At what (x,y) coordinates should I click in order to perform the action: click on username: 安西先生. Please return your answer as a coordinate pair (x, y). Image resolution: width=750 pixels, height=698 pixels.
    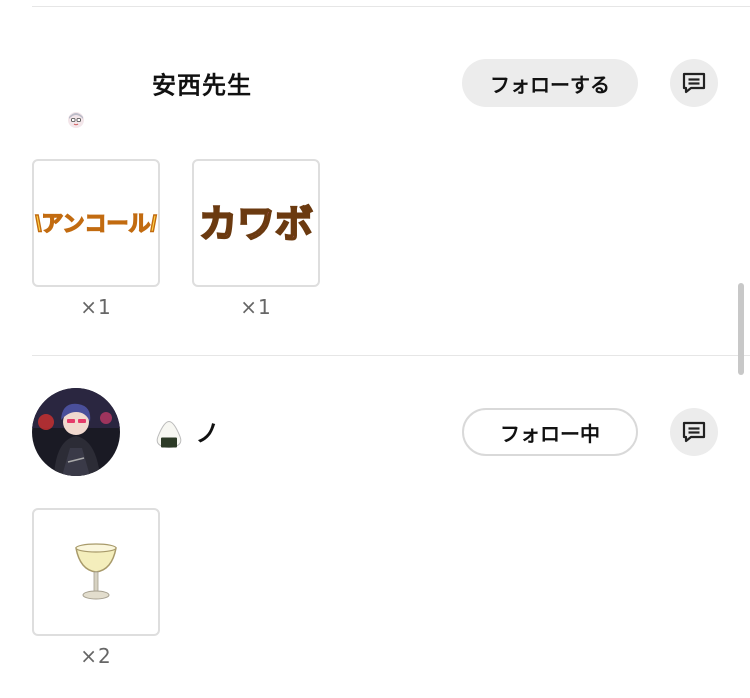
    Looking at the image, I should click on (202, 83).